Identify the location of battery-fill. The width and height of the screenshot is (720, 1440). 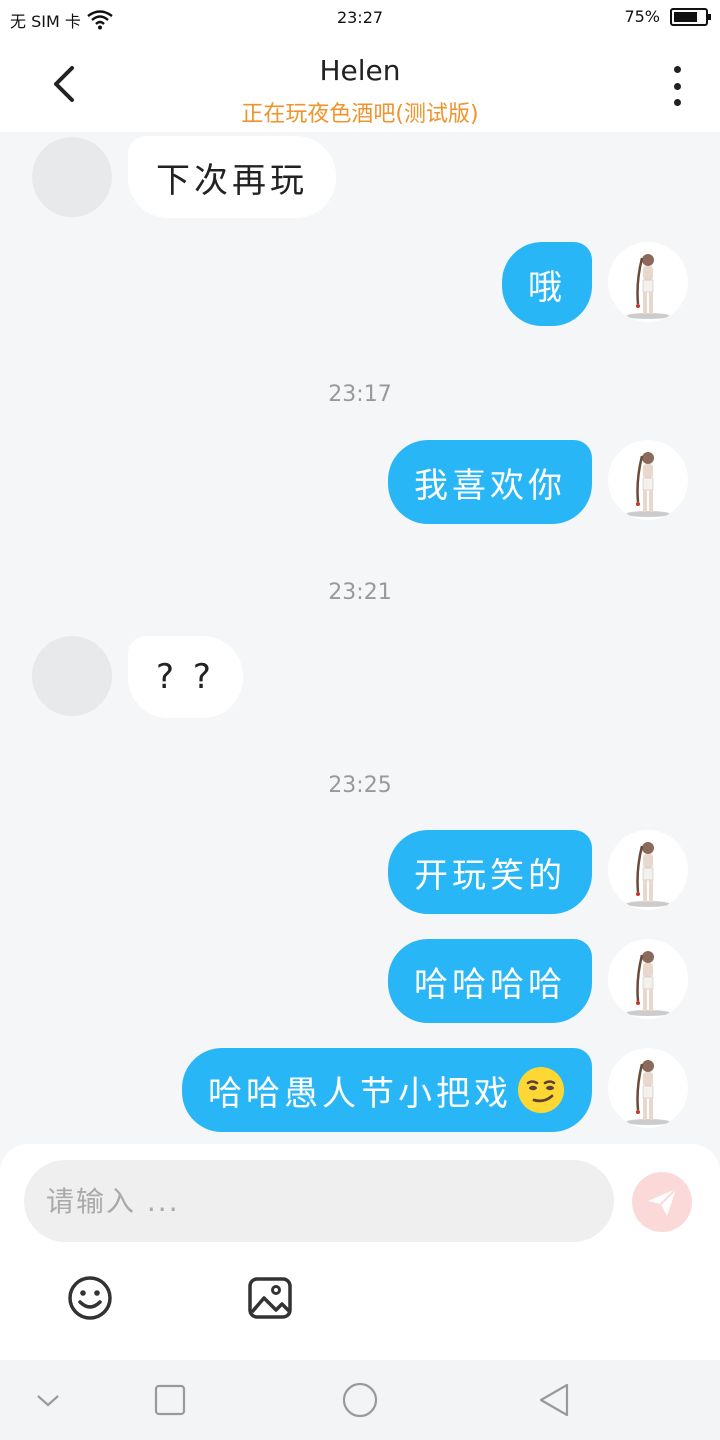
(685, 16).